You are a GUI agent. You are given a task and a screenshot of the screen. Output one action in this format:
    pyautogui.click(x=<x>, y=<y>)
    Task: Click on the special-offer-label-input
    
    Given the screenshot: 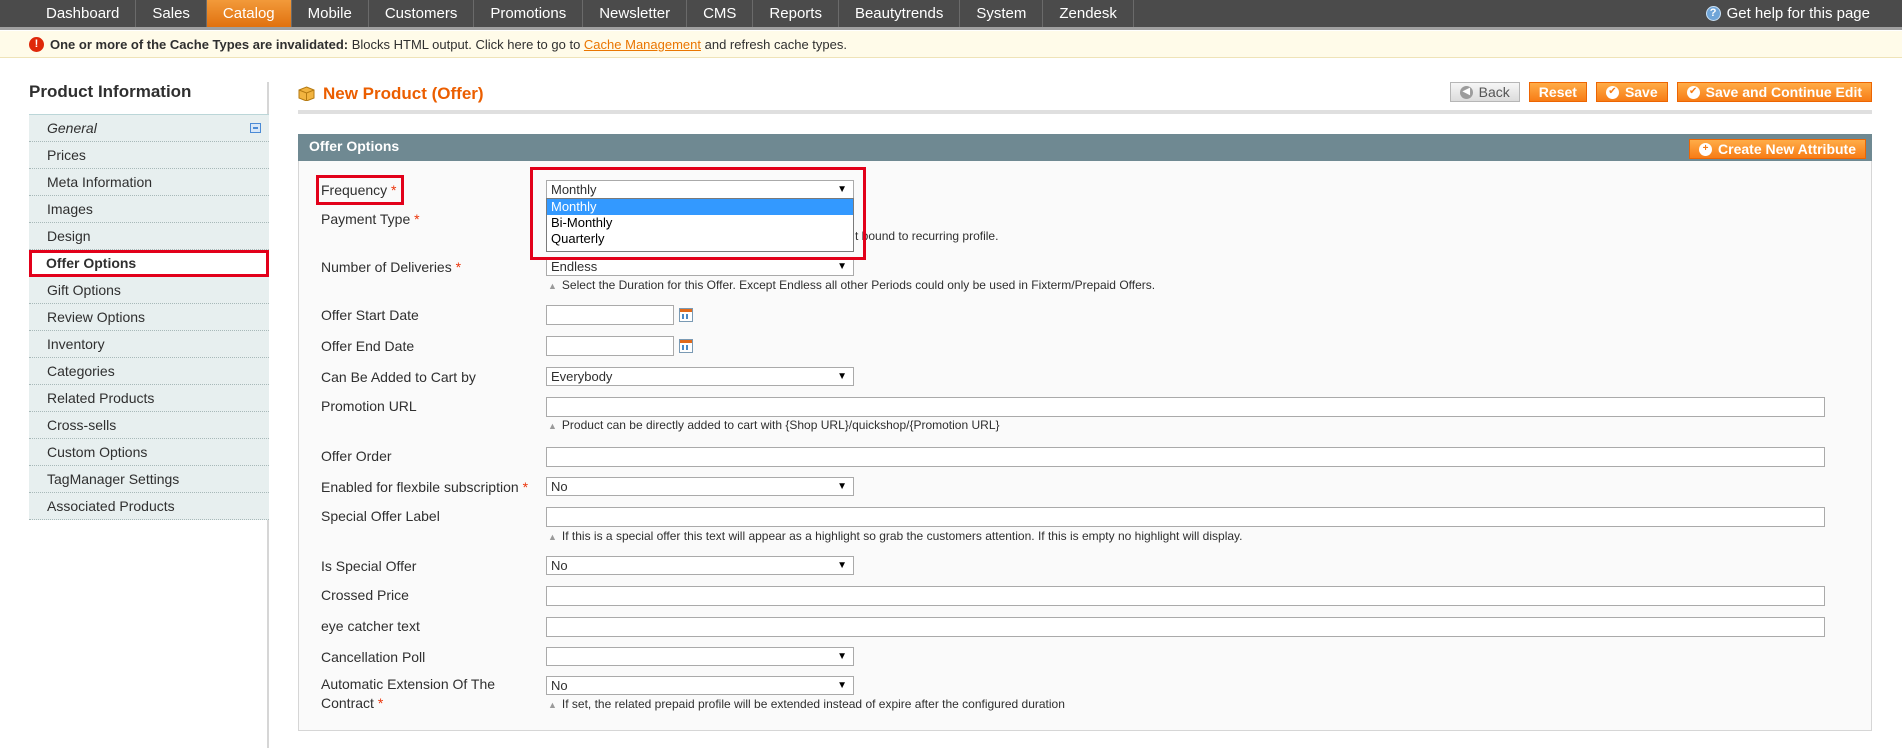 What is the action you would take?
    pyautogui.click(x=1185, y=517)
    